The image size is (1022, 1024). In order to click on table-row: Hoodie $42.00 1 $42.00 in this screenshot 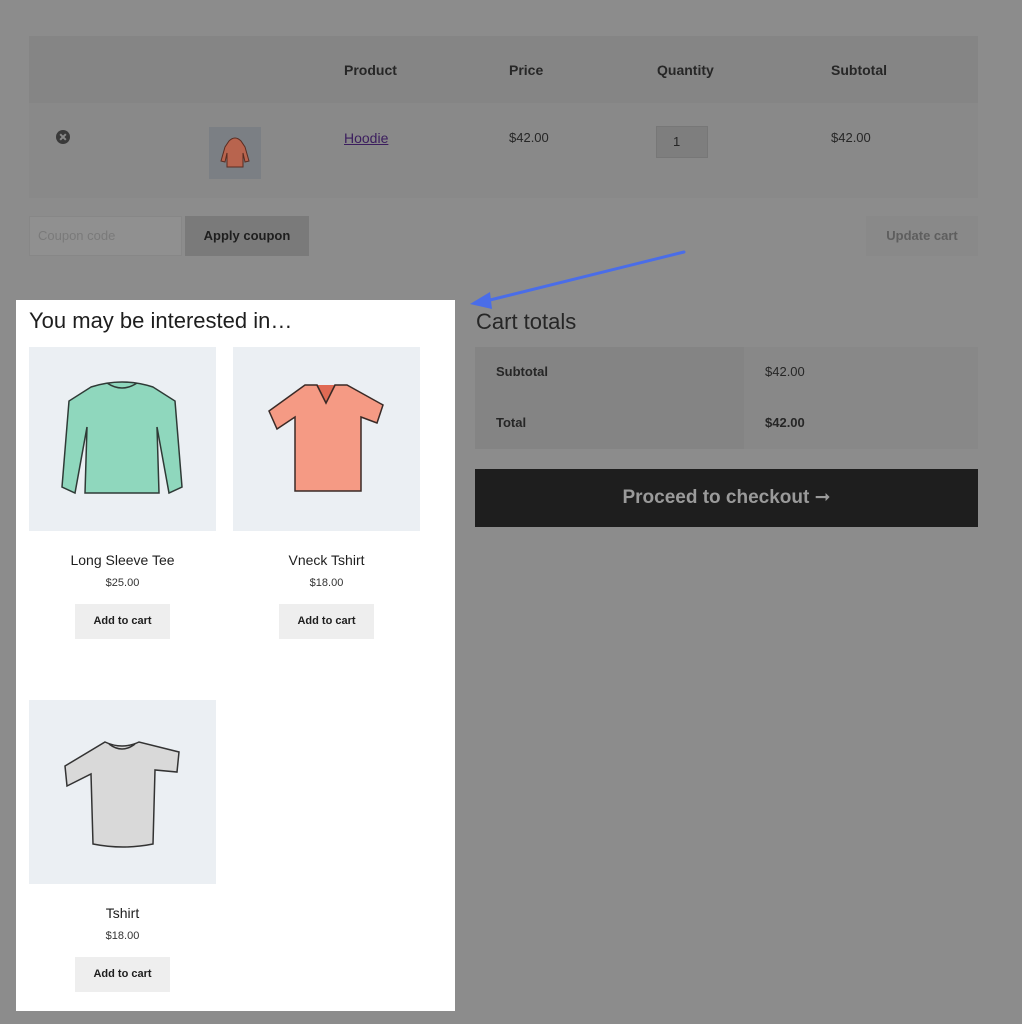, I will do `click(503, 150)`.